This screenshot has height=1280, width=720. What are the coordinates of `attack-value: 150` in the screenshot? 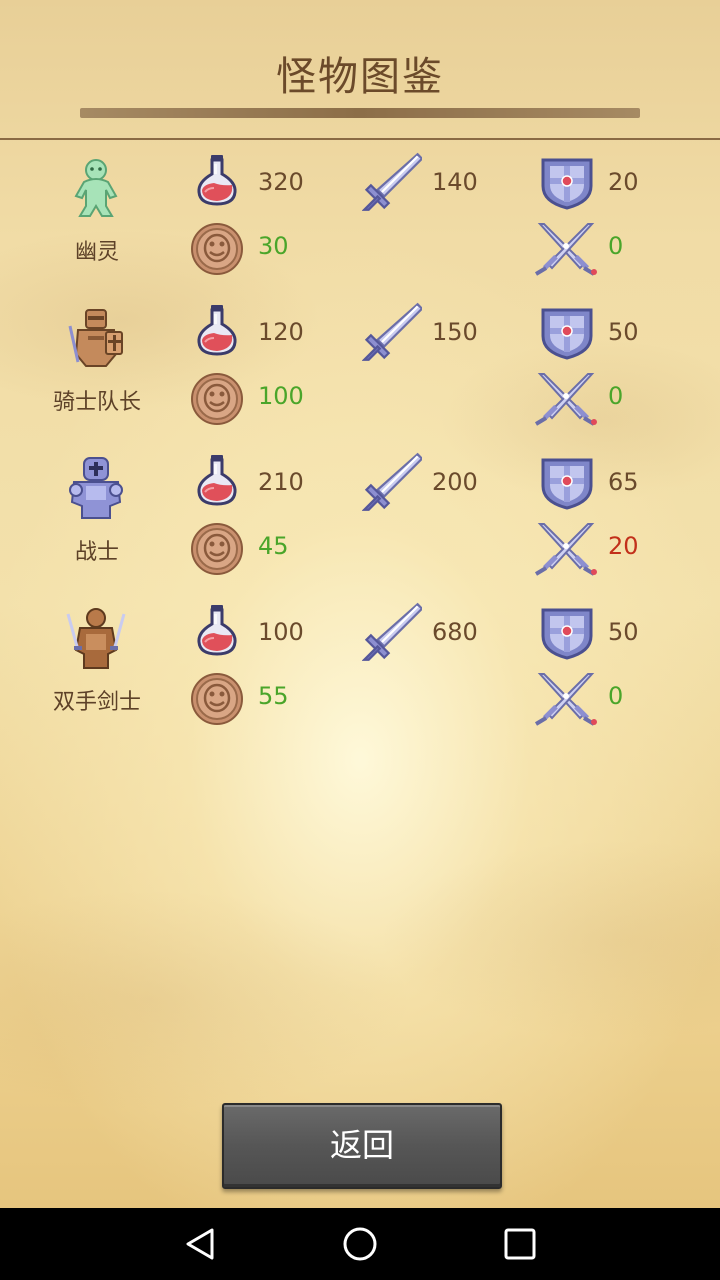 It's located at (455, 332).